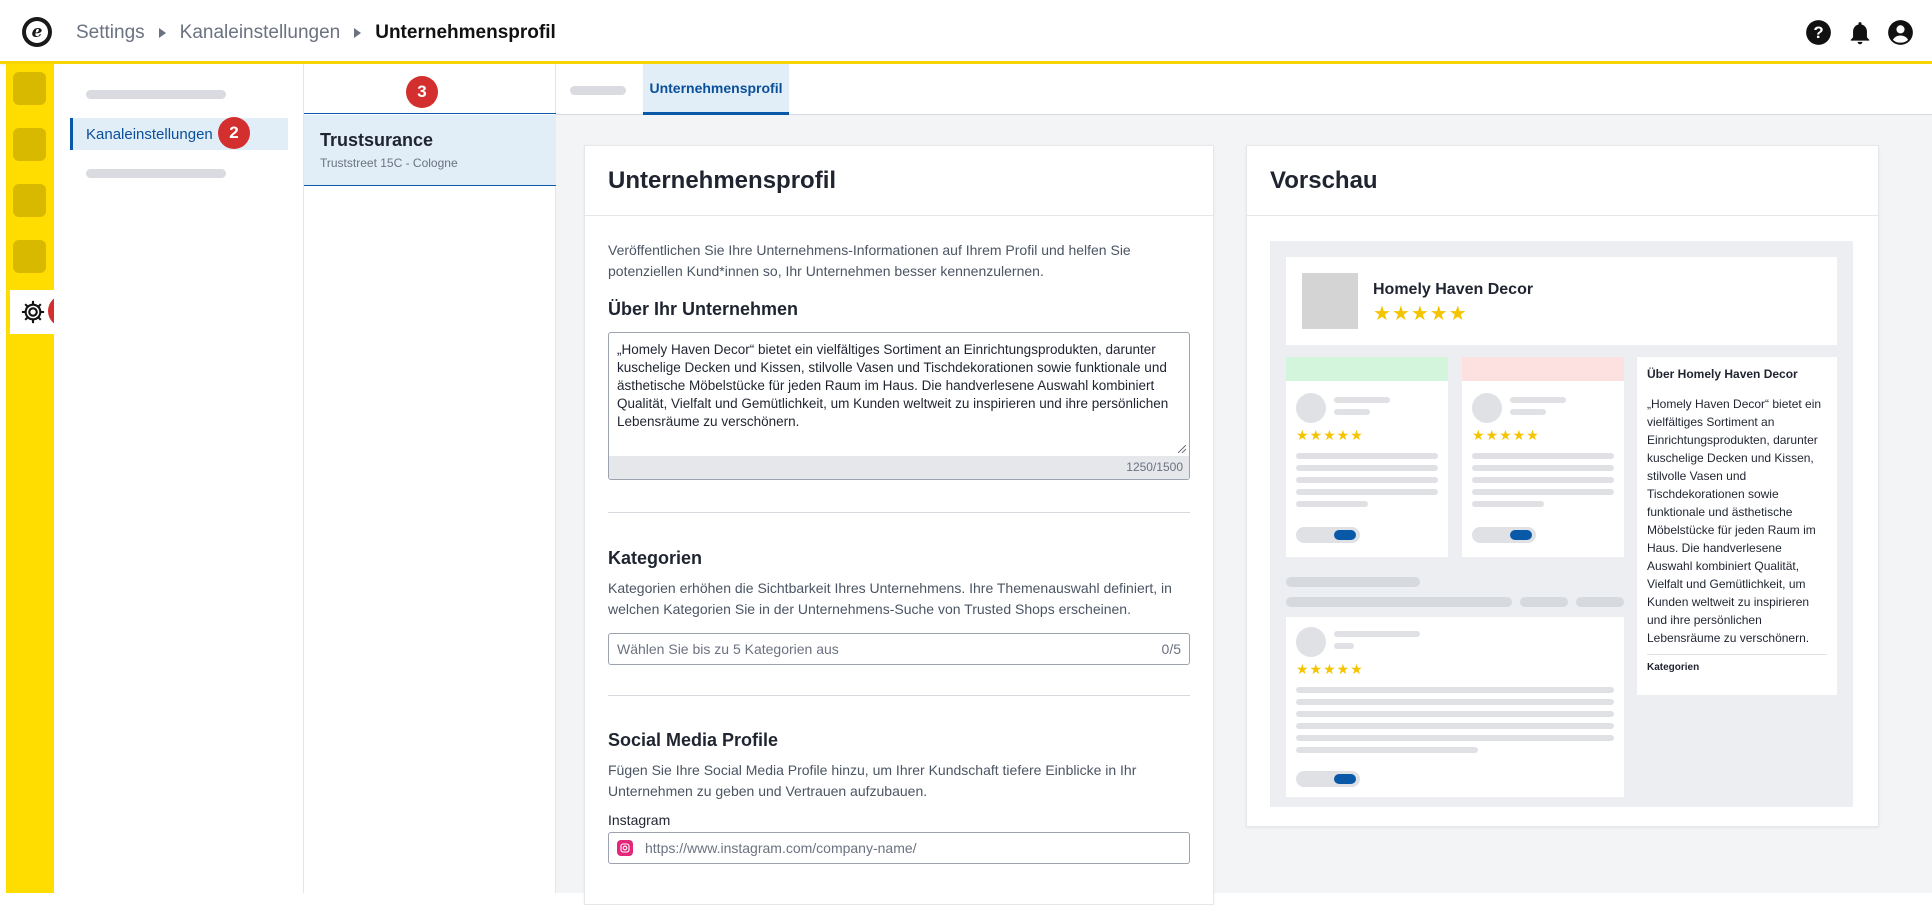  I want to click on instagram-input: https://www.instagram.com/company-name/, so click(899, 848).